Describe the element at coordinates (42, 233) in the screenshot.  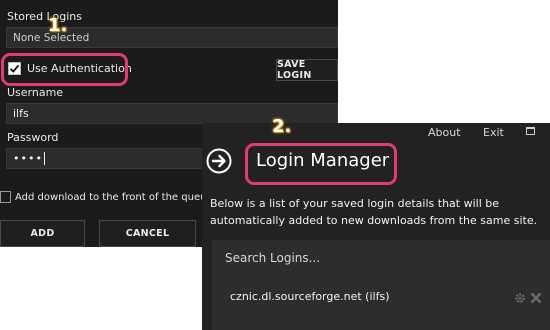
I see `add-button: ADD` at that location.